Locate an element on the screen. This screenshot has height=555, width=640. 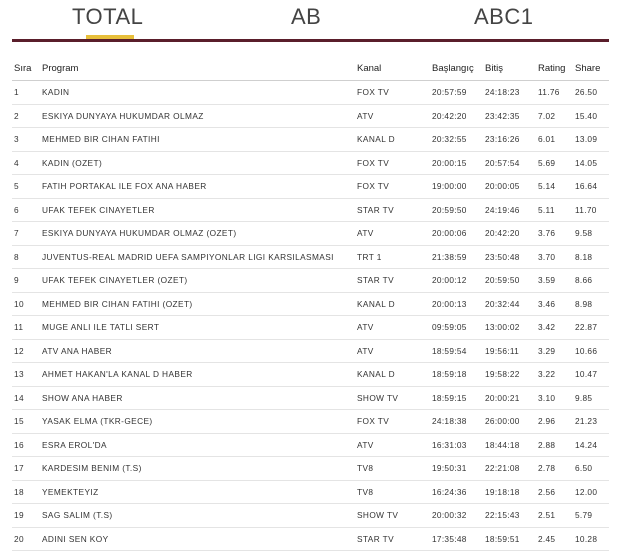
cell-end-time: 20:59:50 is located at coordinates (509, 281).